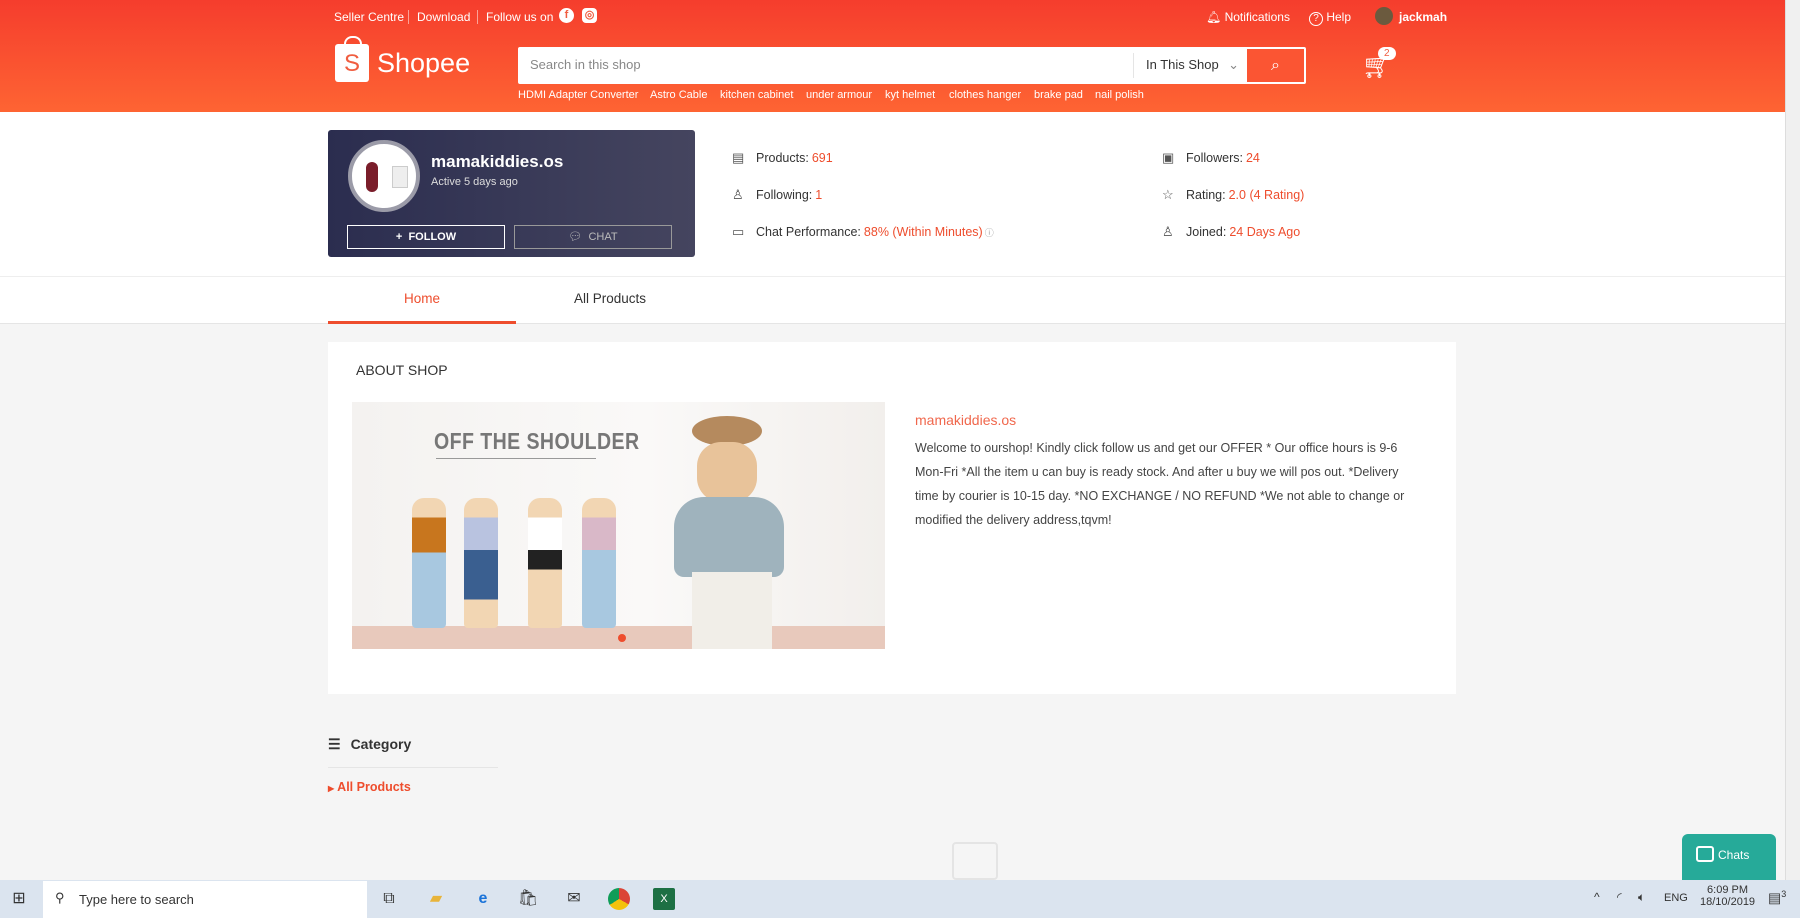  What do you see at coordinates (205, 899) in the screenshot?
I see `taskbar-search: ⚲ Type here to search` at bounding box center [205, 899].